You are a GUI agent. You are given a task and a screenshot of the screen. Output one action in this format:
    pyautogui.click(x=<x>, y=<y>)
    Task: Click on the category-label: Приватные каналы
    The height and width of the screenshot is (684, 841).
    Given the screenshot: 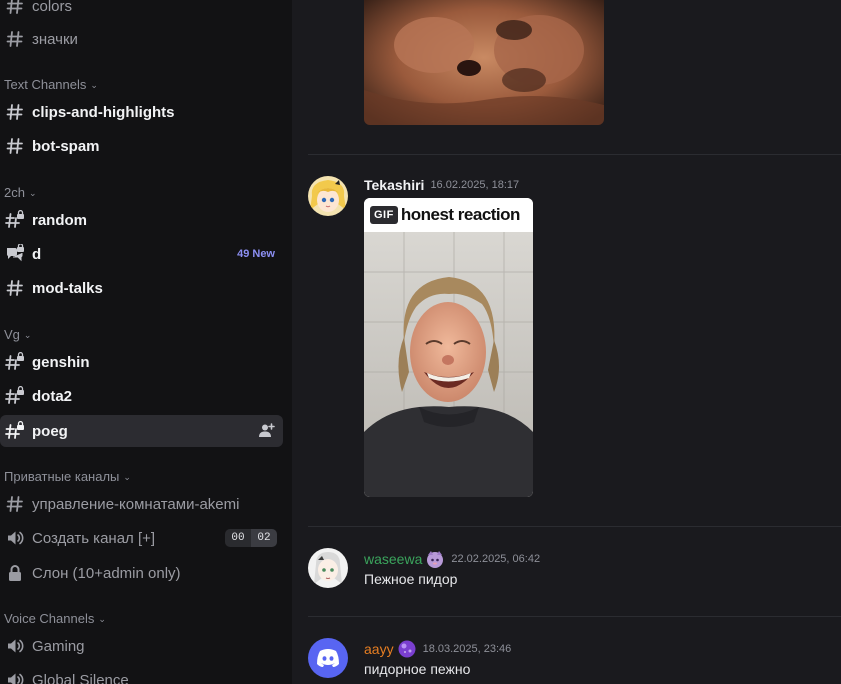 What is the action you would take?
    pyautogui.click(x=62, y=476)
    